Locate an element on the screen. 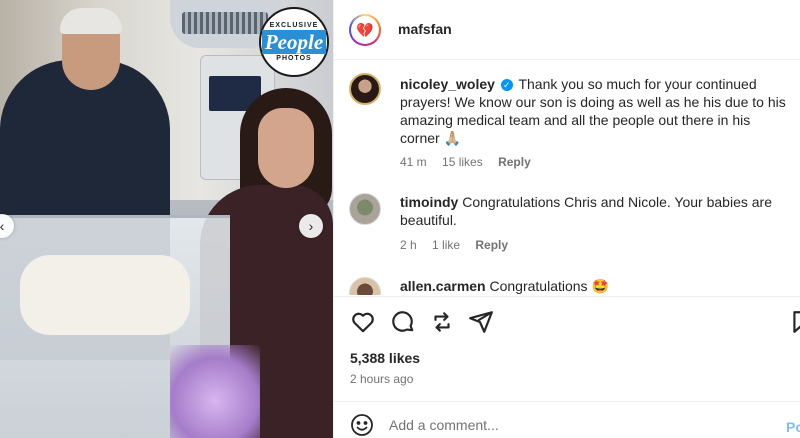 The image size is (800, 438). bookmark-icon is located at coordinates (794, 322).